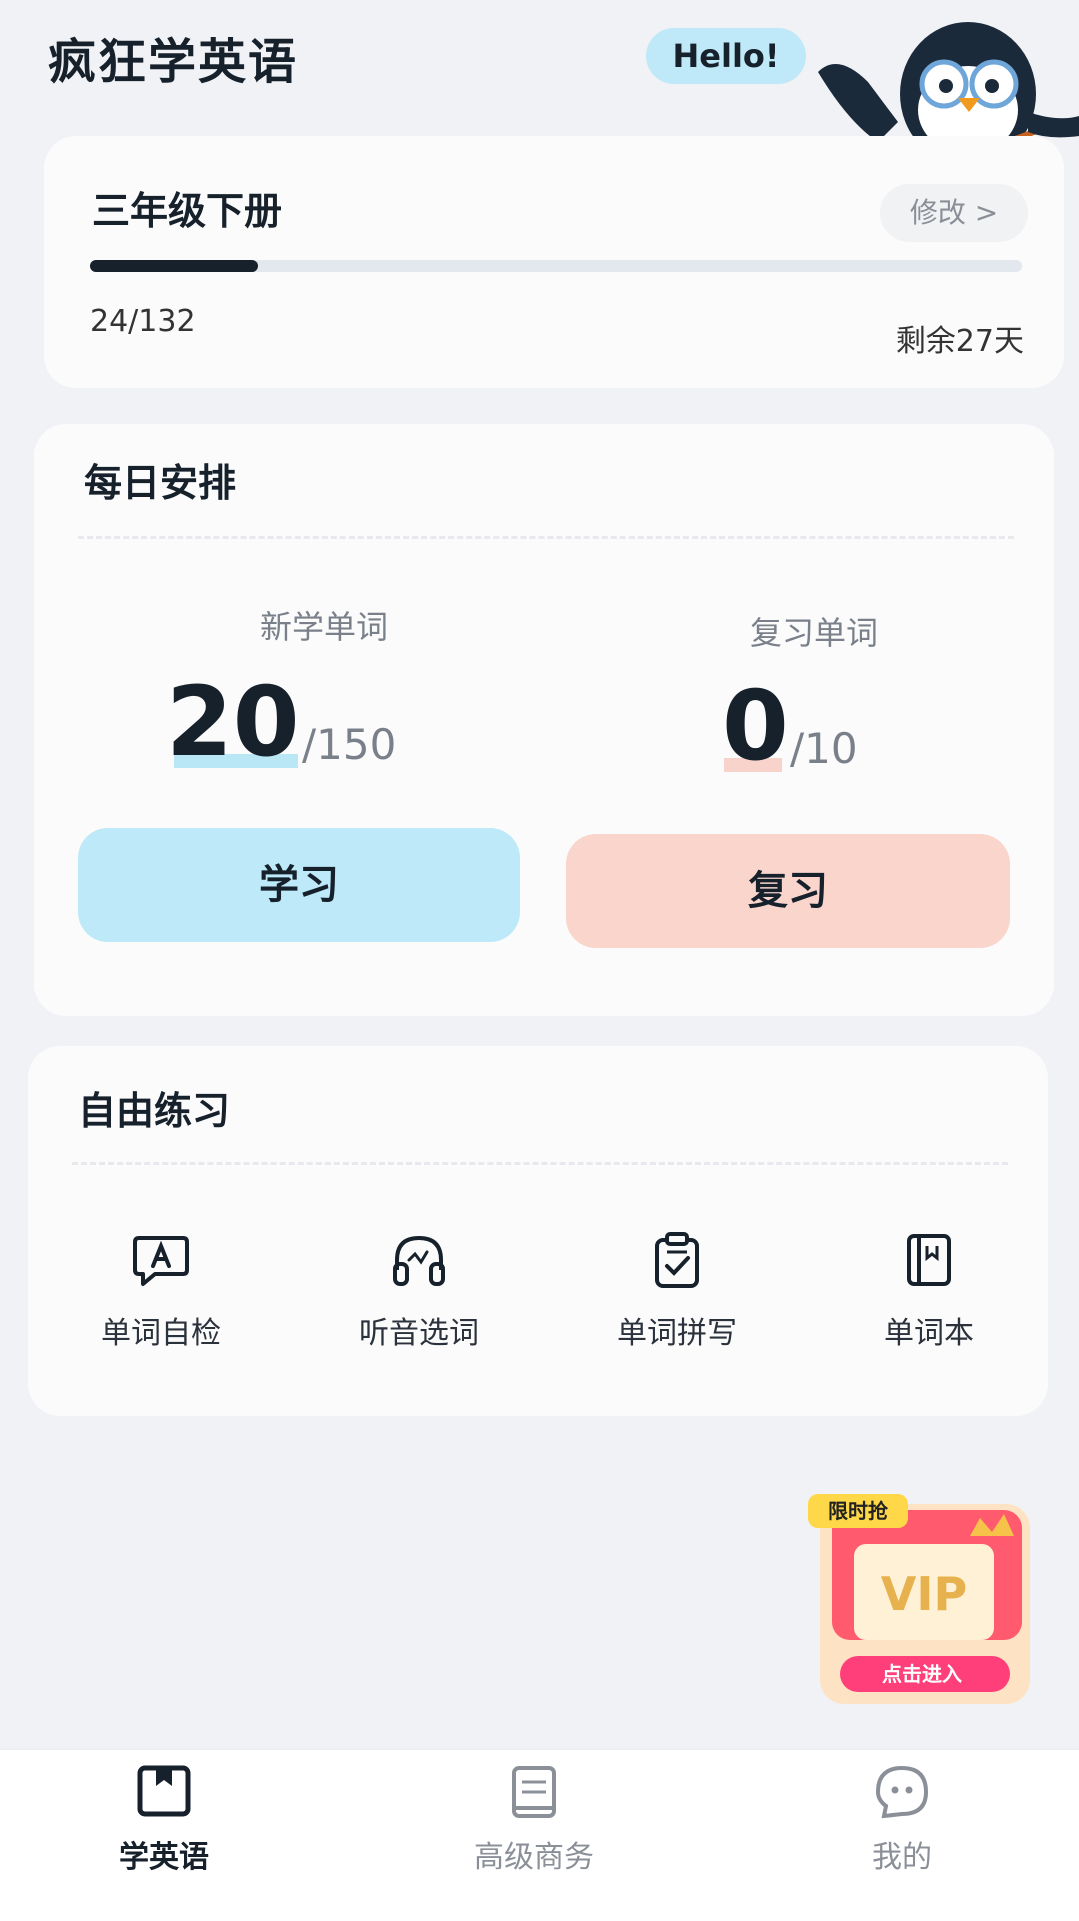 The width and height of the screenshot is (1079, 1921). I want to click on promo-badge: 限时抢, so click(858, 1511).